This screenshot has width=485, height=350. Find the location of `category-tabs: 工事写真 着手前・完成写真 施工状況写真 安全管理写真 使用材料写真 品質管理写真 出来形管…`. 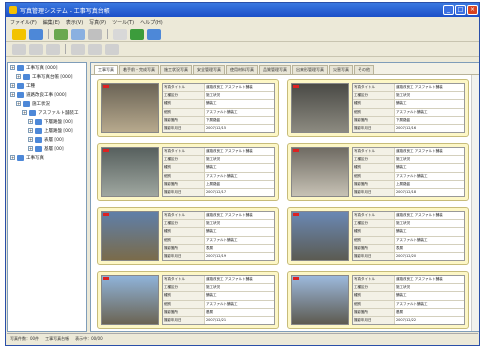

category-tabs: 工事写真 着手前・完成写真 施工状況写真 安全管理写真 使用材料写真 品質管理写真 出来形管… is located at coordinates (285, 69).